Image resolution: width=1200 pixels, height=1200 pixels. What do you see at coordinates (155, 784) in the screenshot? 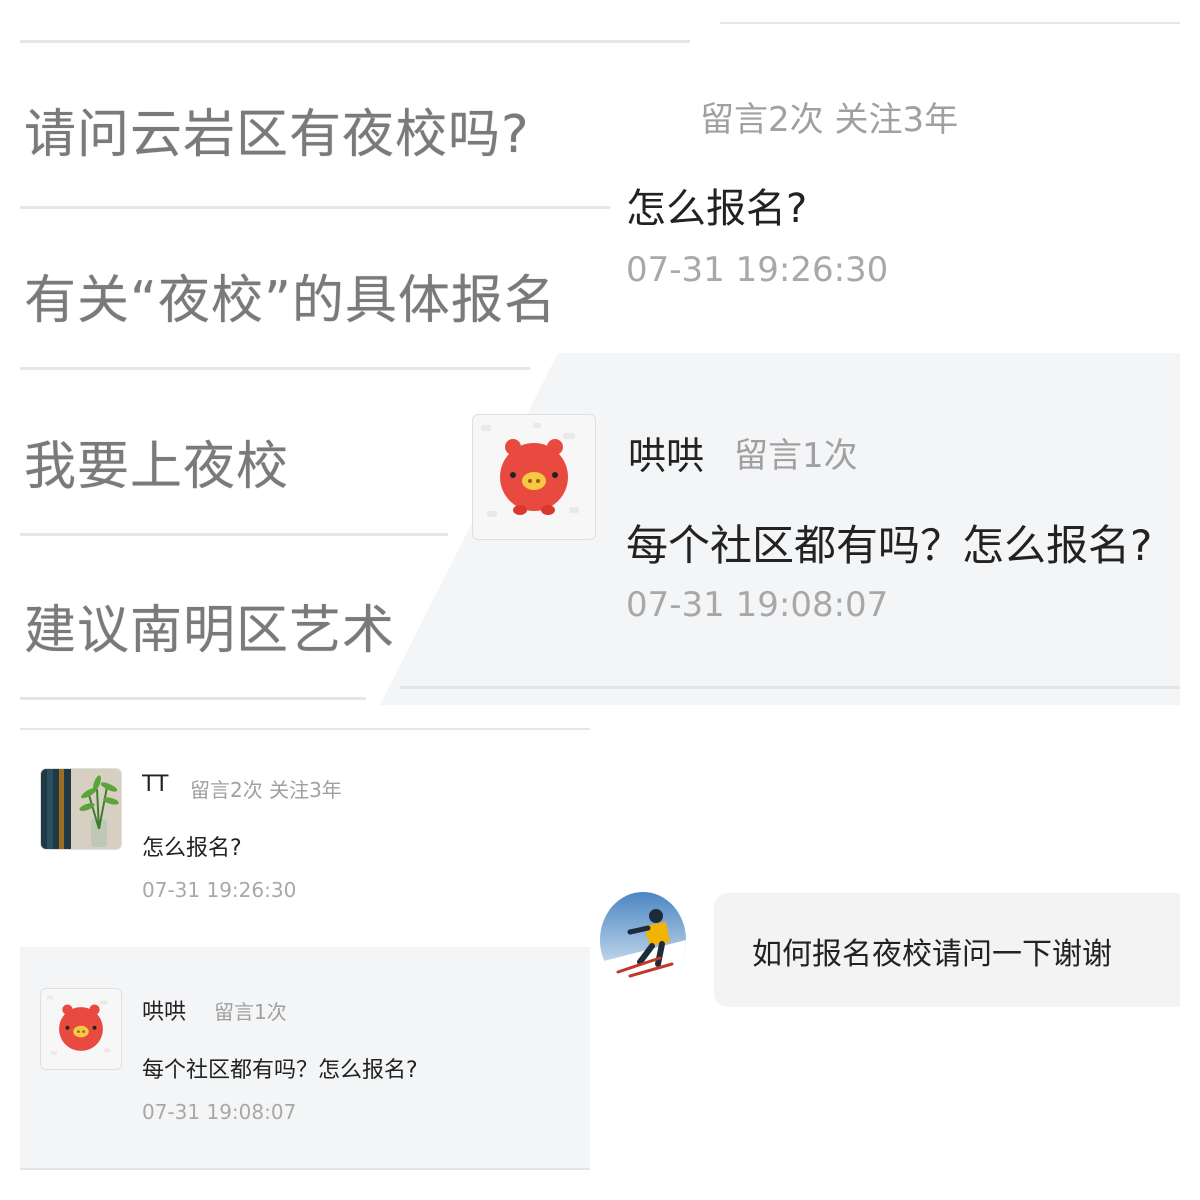
I see `commenter-name: TT` at bounding box center [155, 784].